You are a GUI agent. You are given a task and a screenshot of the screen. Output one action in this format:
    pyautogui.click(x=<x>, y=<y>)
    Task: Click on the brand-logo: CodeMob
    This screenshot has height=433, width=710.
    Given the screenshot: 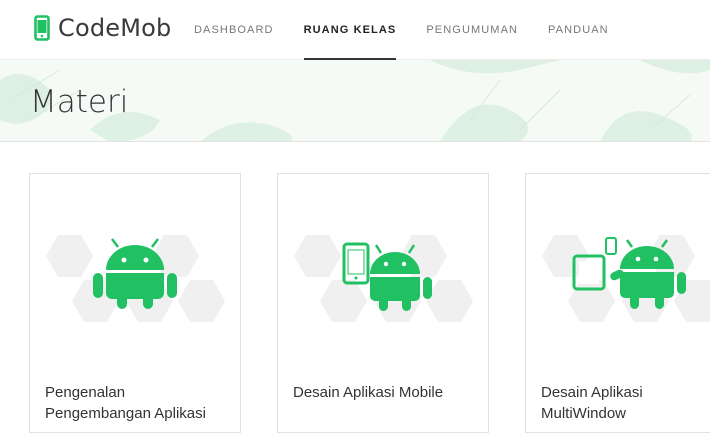 What is the action you would take?
    pyautogui.click(x=102, y=28)
    